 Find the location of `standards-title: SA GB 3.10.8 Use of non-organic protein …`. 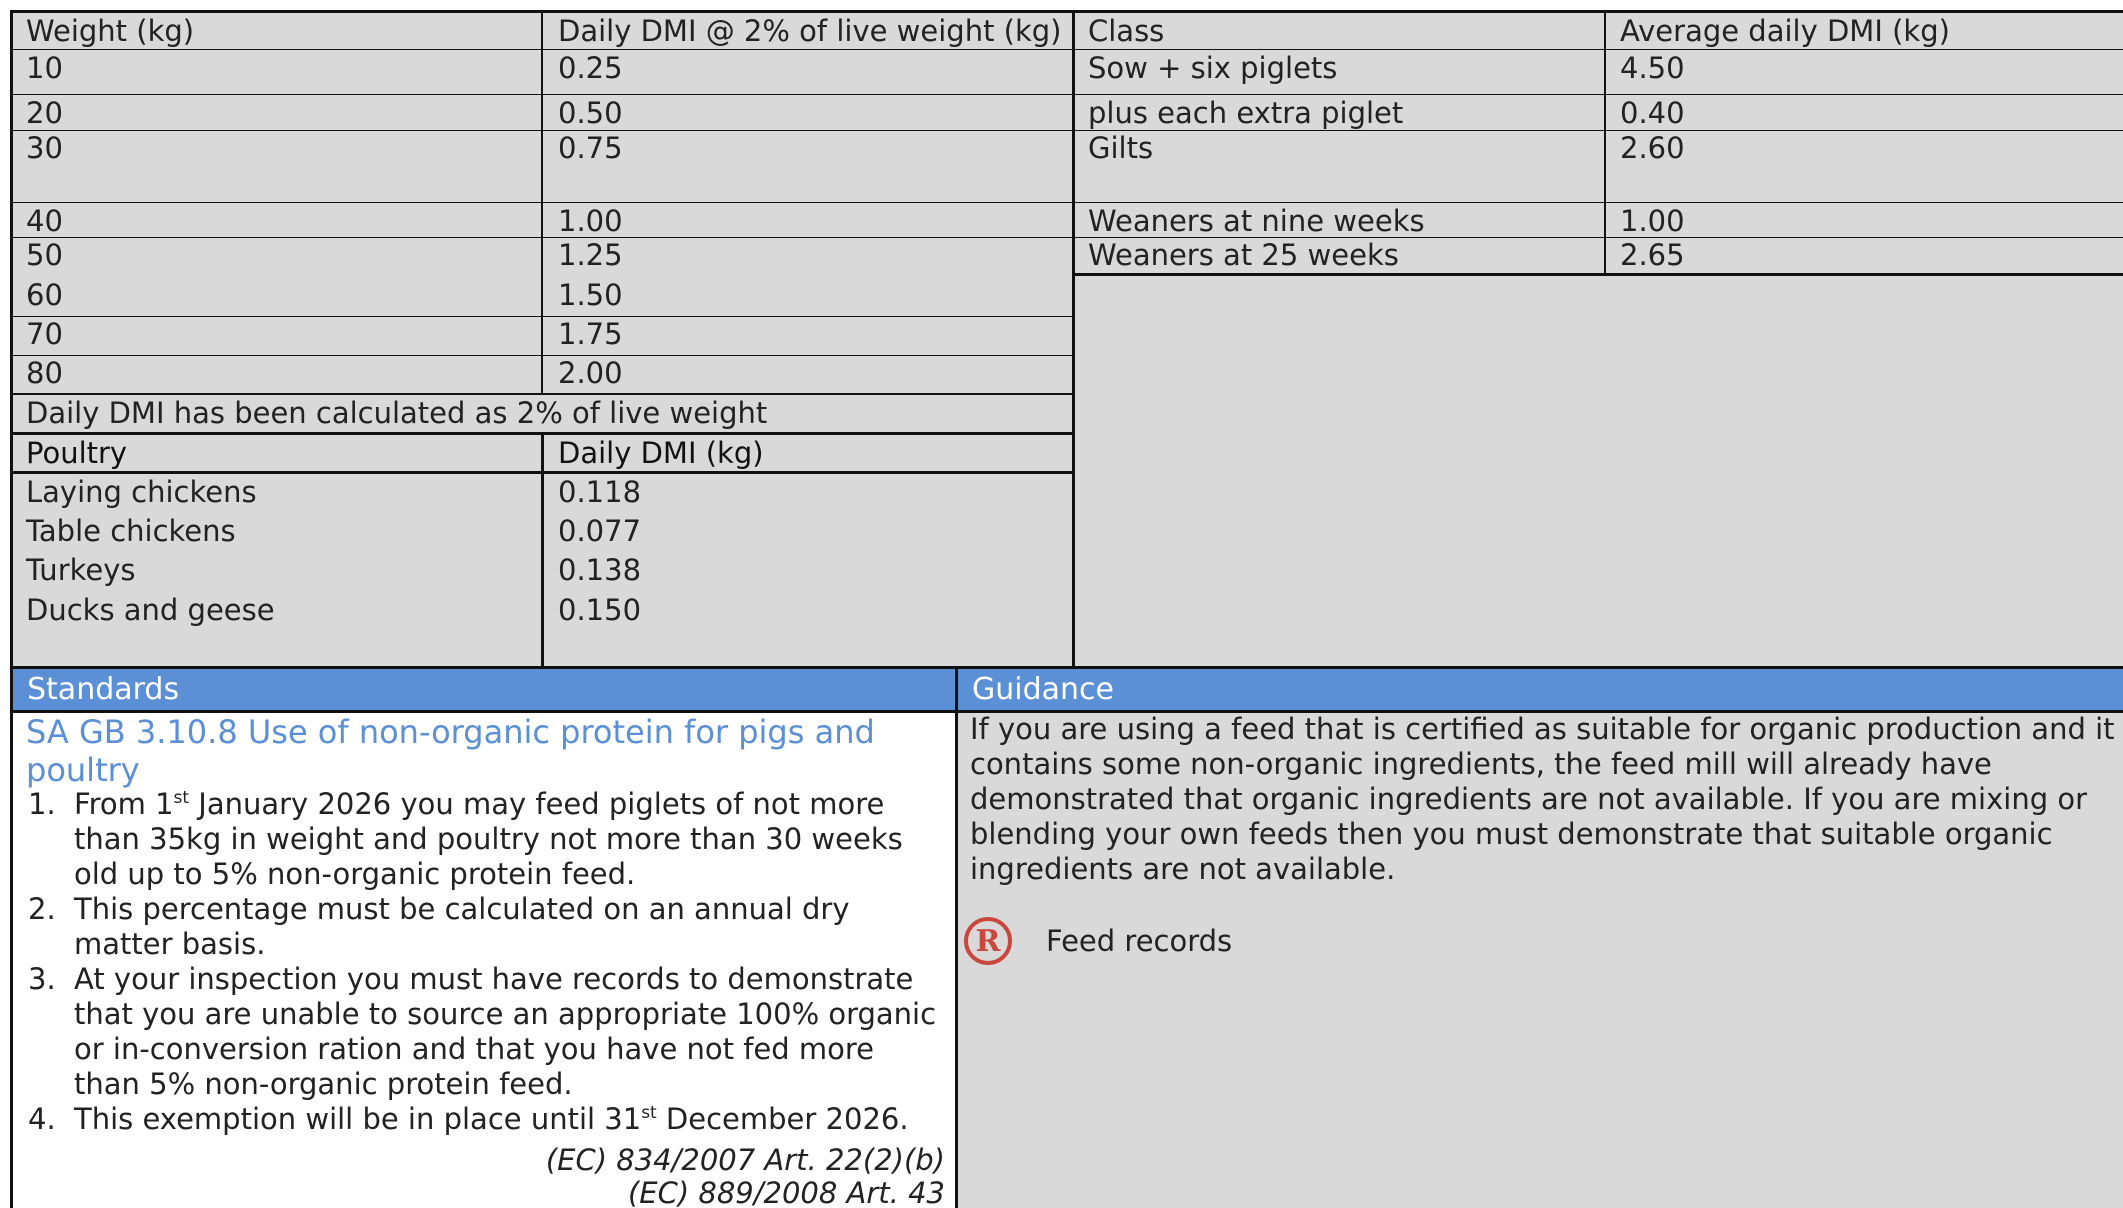

standards-title: SA GB 3.10.8 Use of non-organic protein … is located at coordinates (450, 751).